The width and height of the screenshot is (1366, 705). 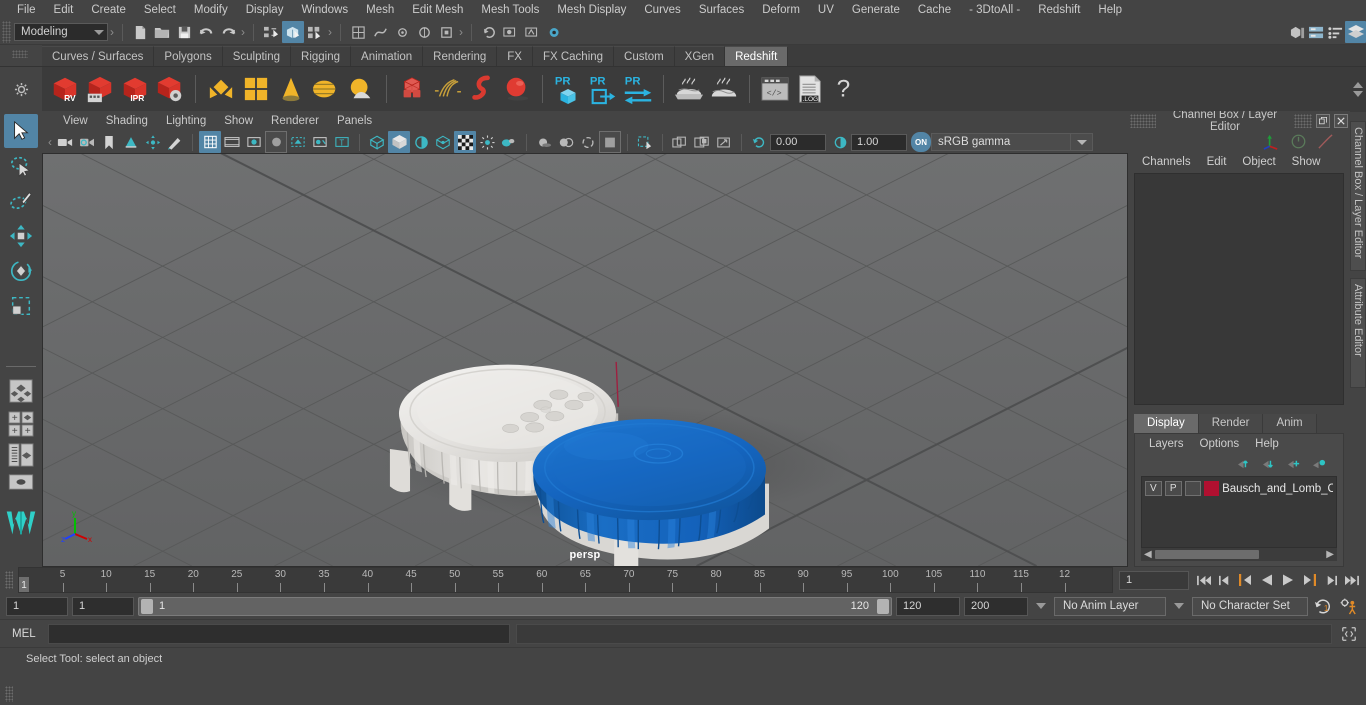 What do you see at coordinates (1244, 464) in the screenshot?
I see `move-layer-up-icon` at bounding box center [1244, 464].